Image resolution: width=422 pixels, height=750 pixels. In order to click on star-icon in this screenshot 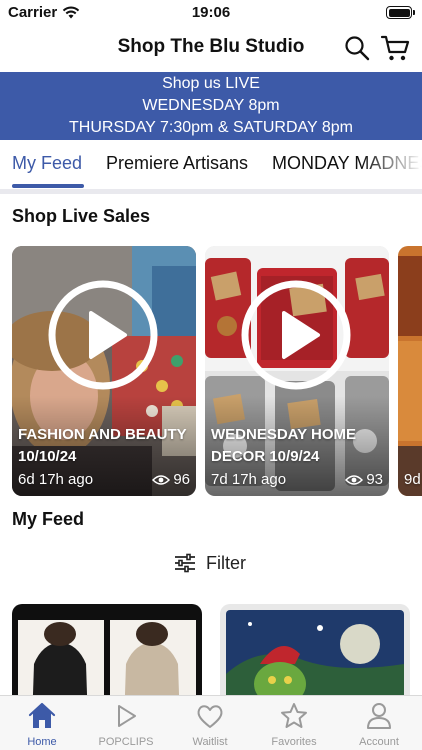, I will do `click(294, 715)`.